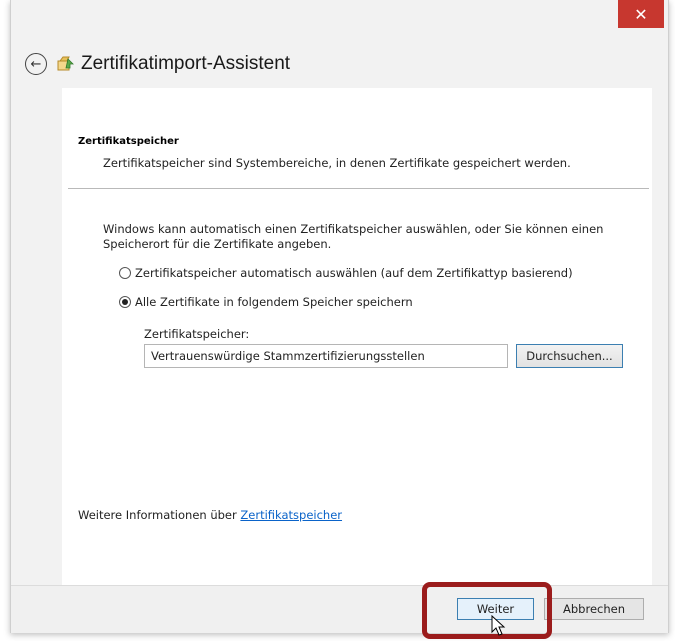 The image size is (675, 641). I want to click on close-button: ✕, so click(641, 14).